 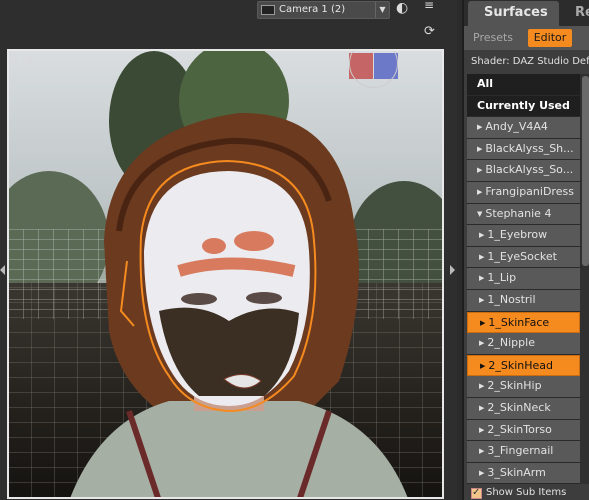 I want to click on panel-tabs: Surfaces Re, so click(x=526, y=13).